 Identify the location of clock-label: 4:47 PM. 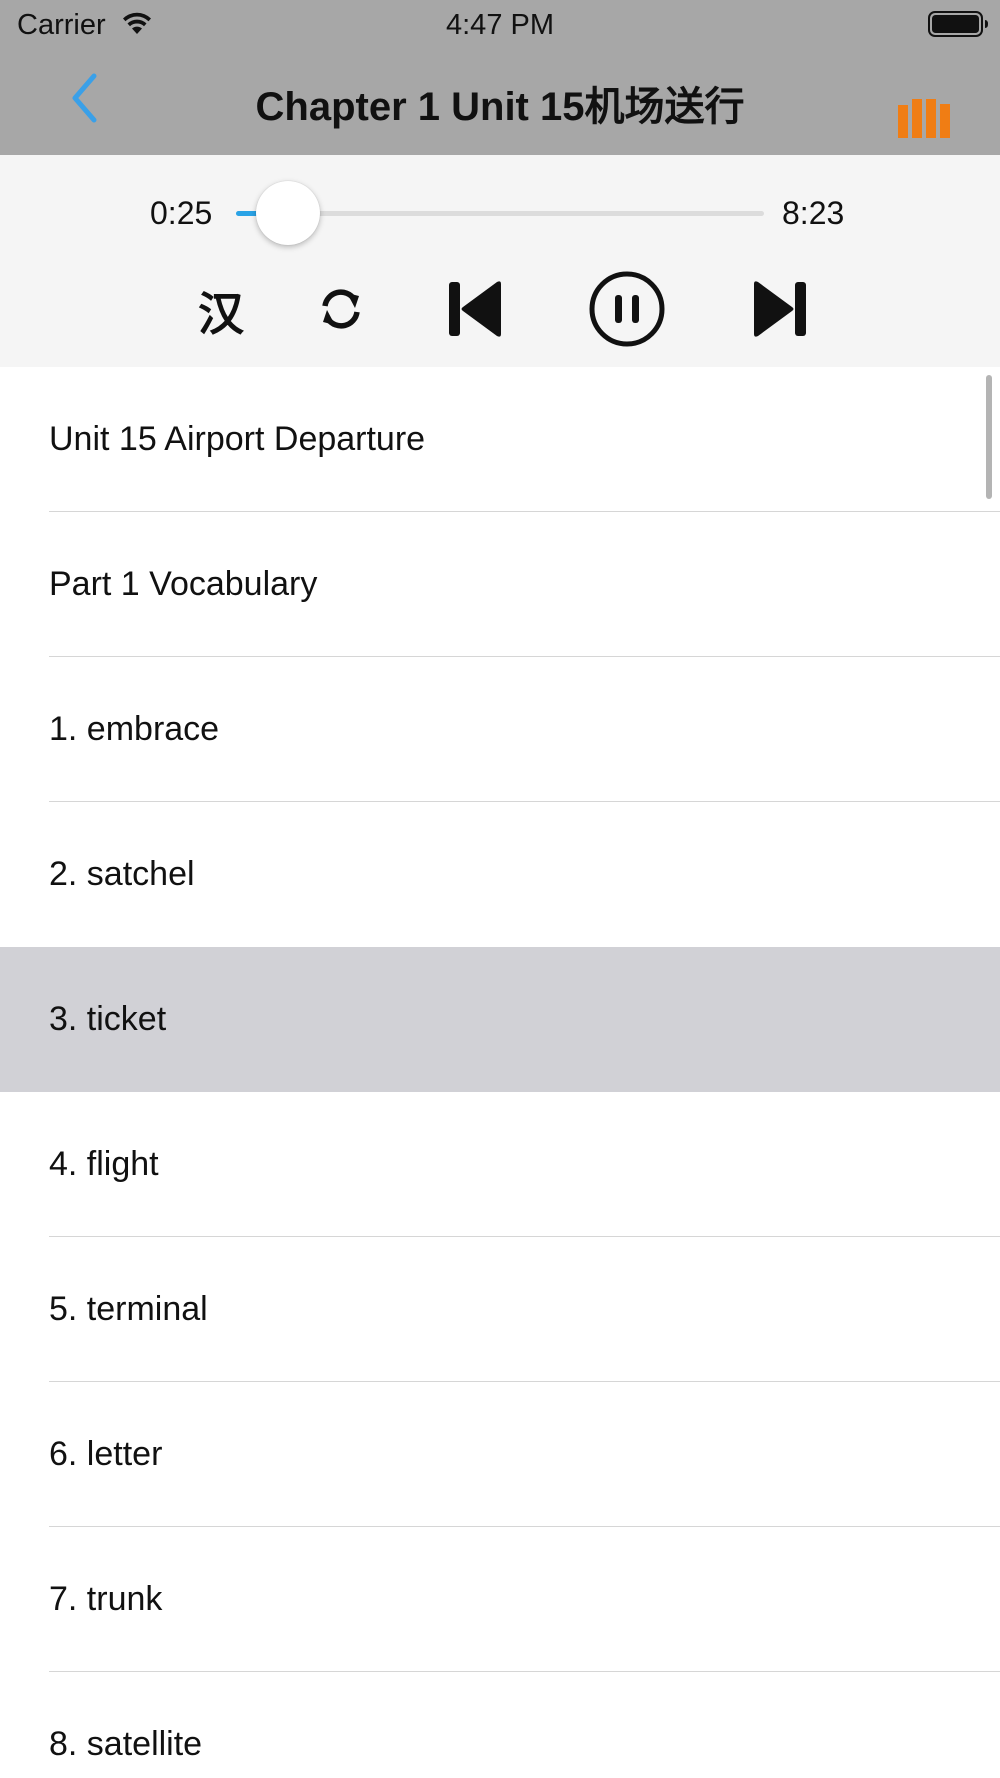
(500, 25).